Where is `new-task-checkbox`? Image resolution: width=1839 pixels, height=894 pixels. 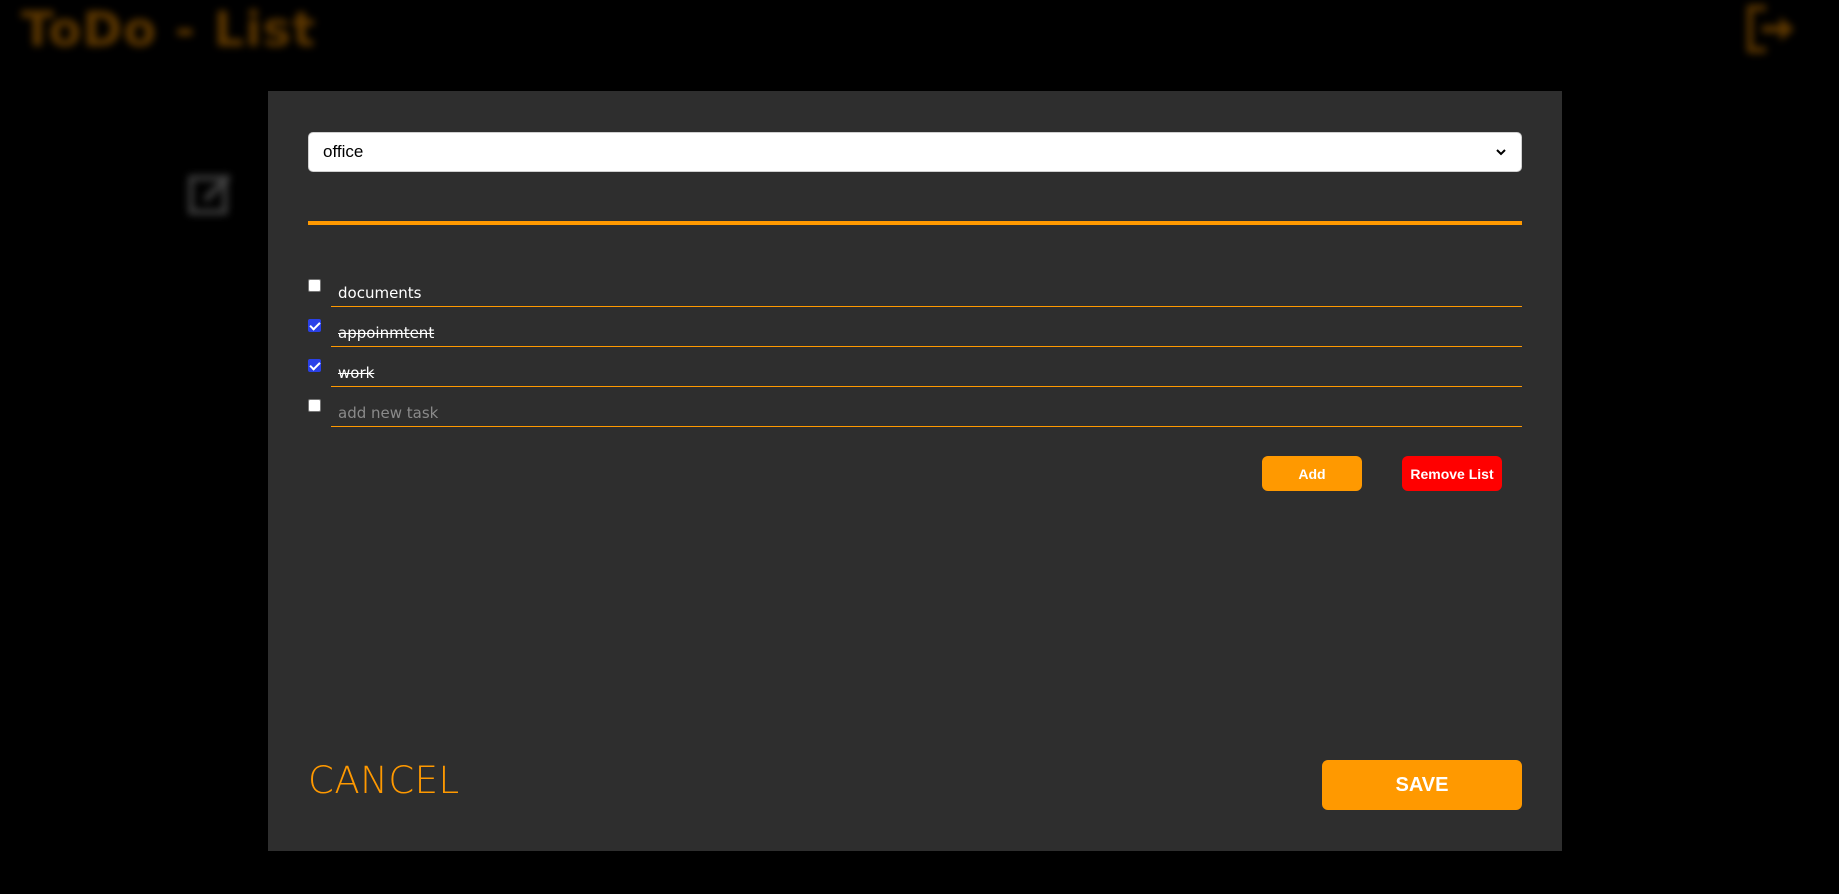 new-task-checkbox is located at coordinates (314, 405).